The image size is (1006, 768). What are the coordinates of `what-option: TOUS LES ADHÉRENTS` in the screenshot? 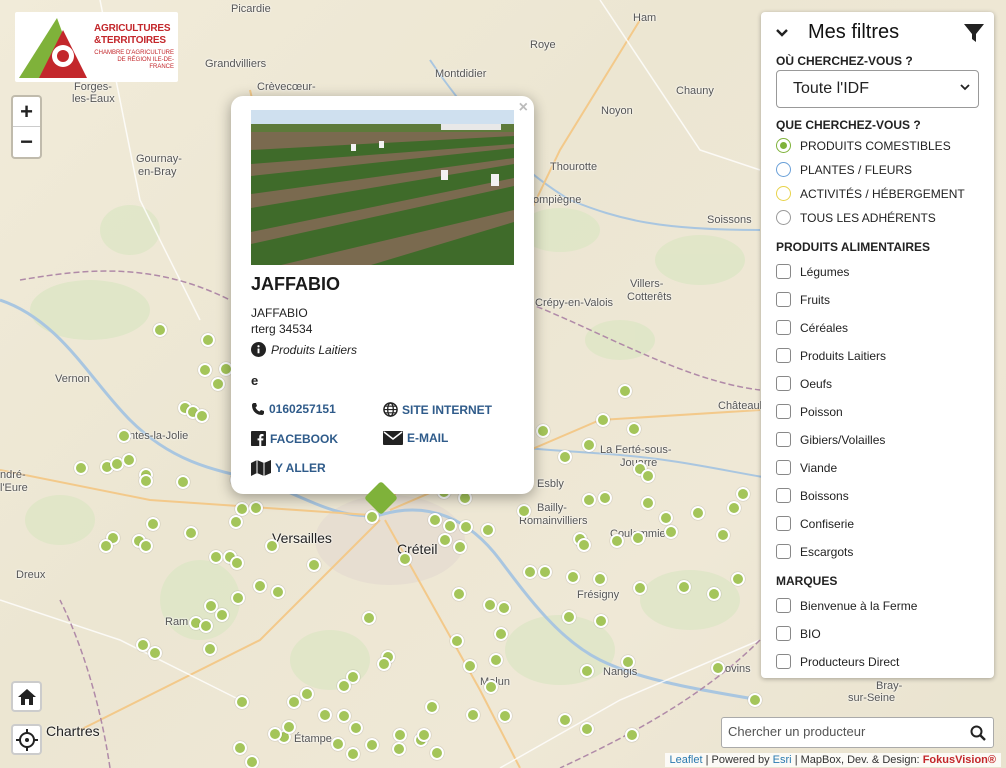 It's located at (856, 217).